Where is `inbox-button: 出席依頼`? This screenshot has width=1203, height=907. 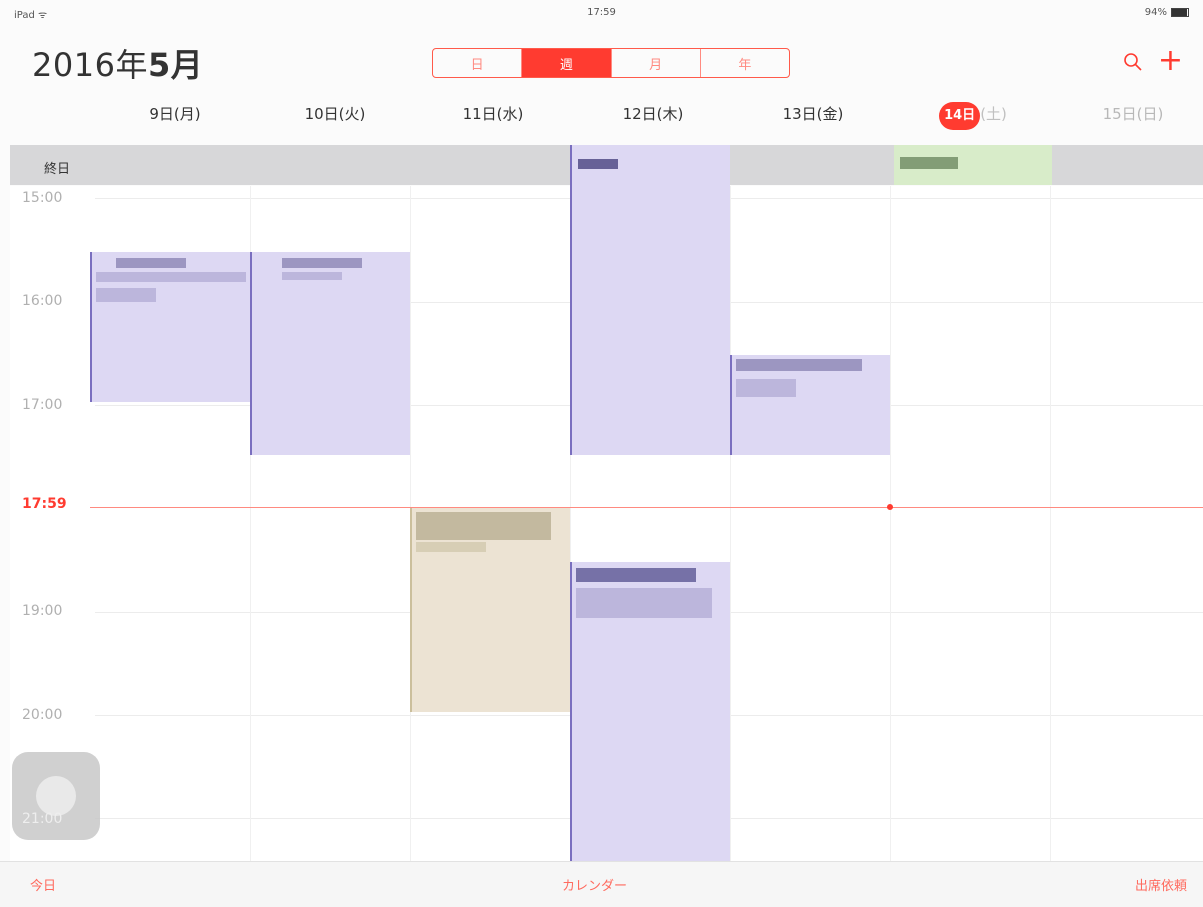
inbox-button: 出席依頼 is located at coordinates (1161, 884).